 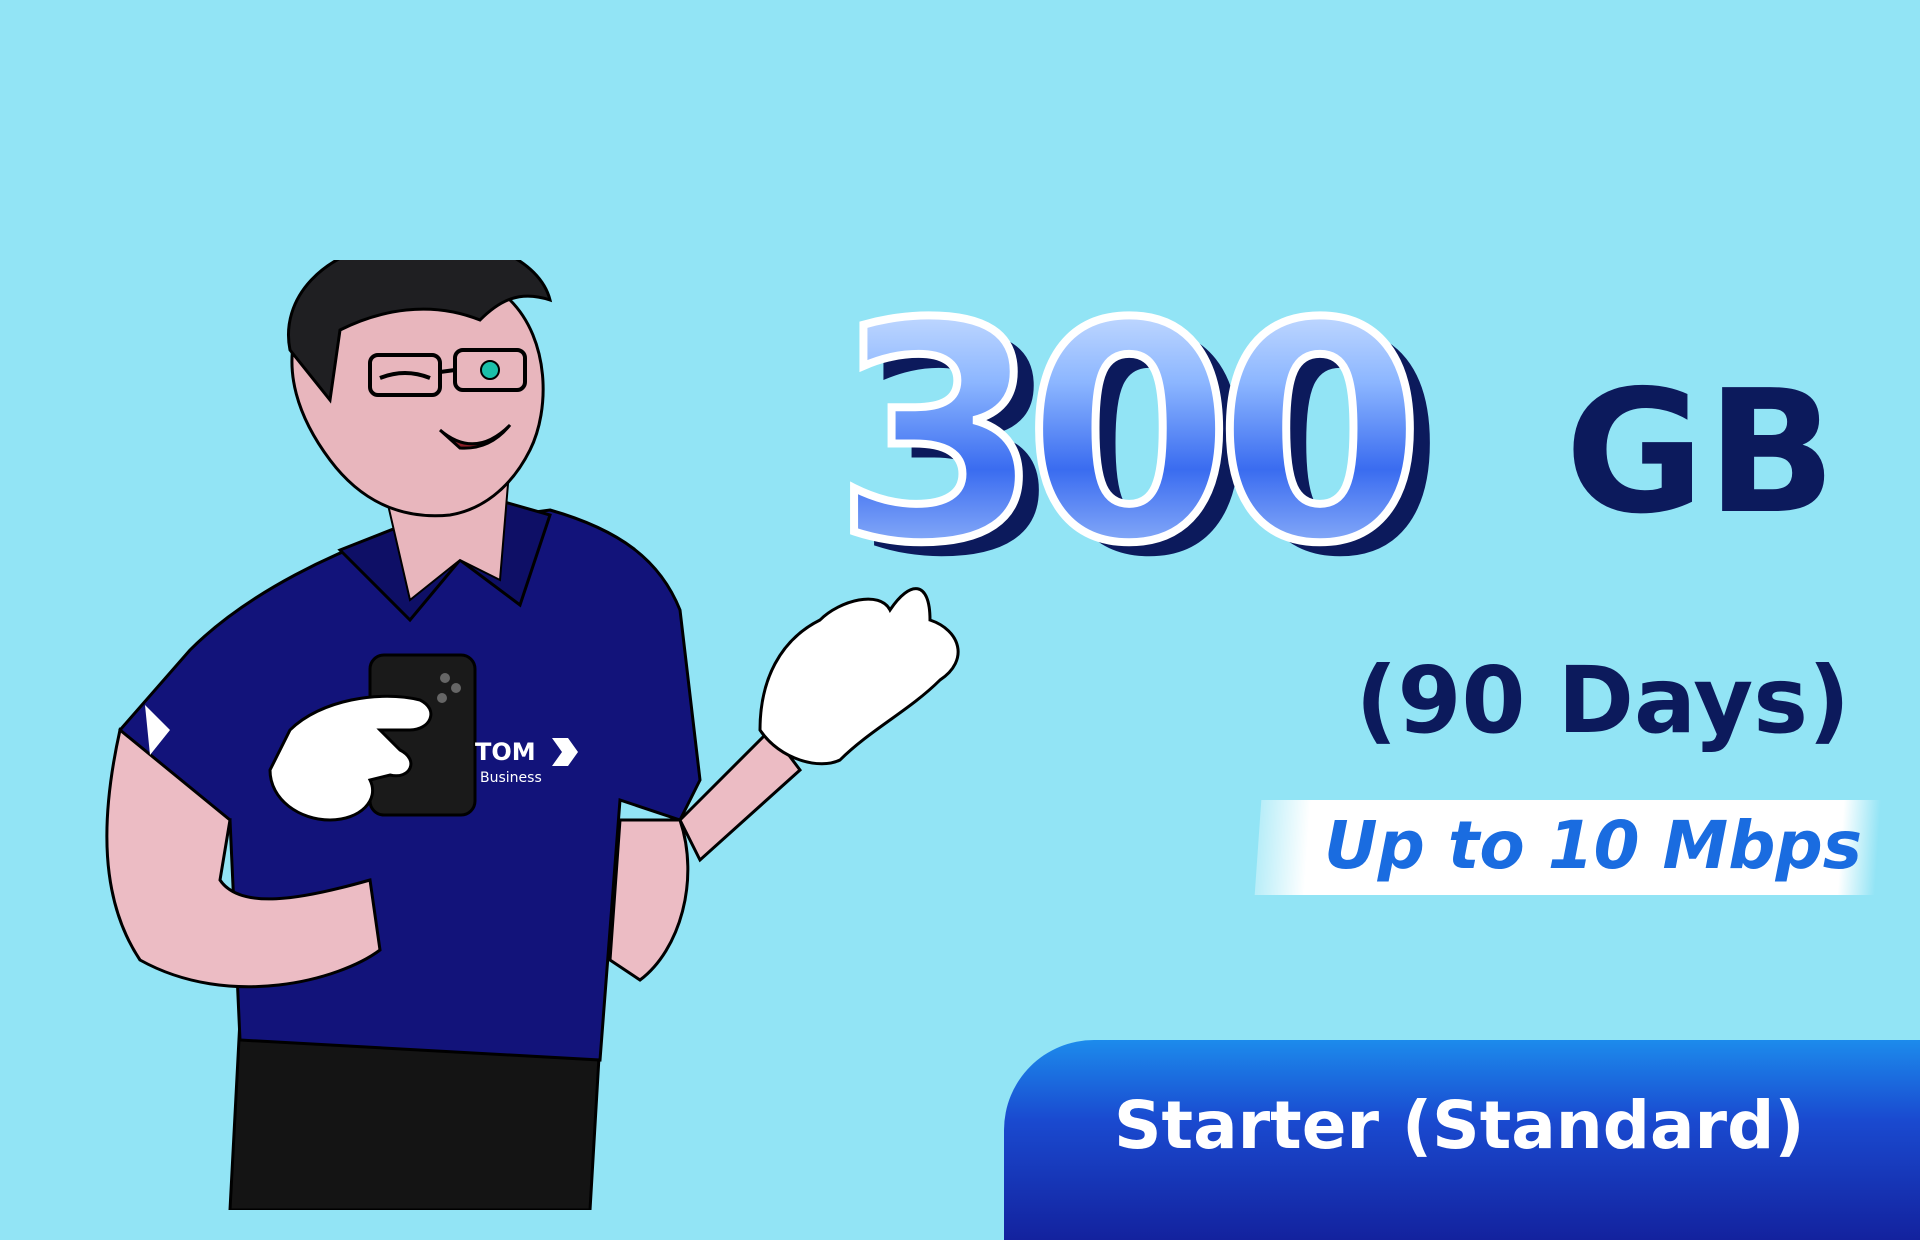 I want to click on plan-name: Starter (Standard), so click(x=1459, y=1125).